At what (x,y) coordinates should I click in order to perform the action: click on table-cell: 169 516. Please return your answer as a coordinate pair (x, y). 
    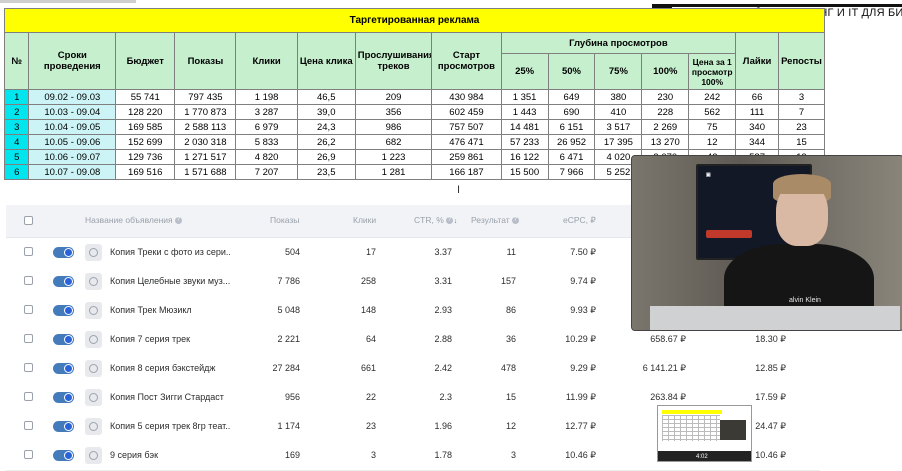
    Looking at the image, I should click on (145, 172).